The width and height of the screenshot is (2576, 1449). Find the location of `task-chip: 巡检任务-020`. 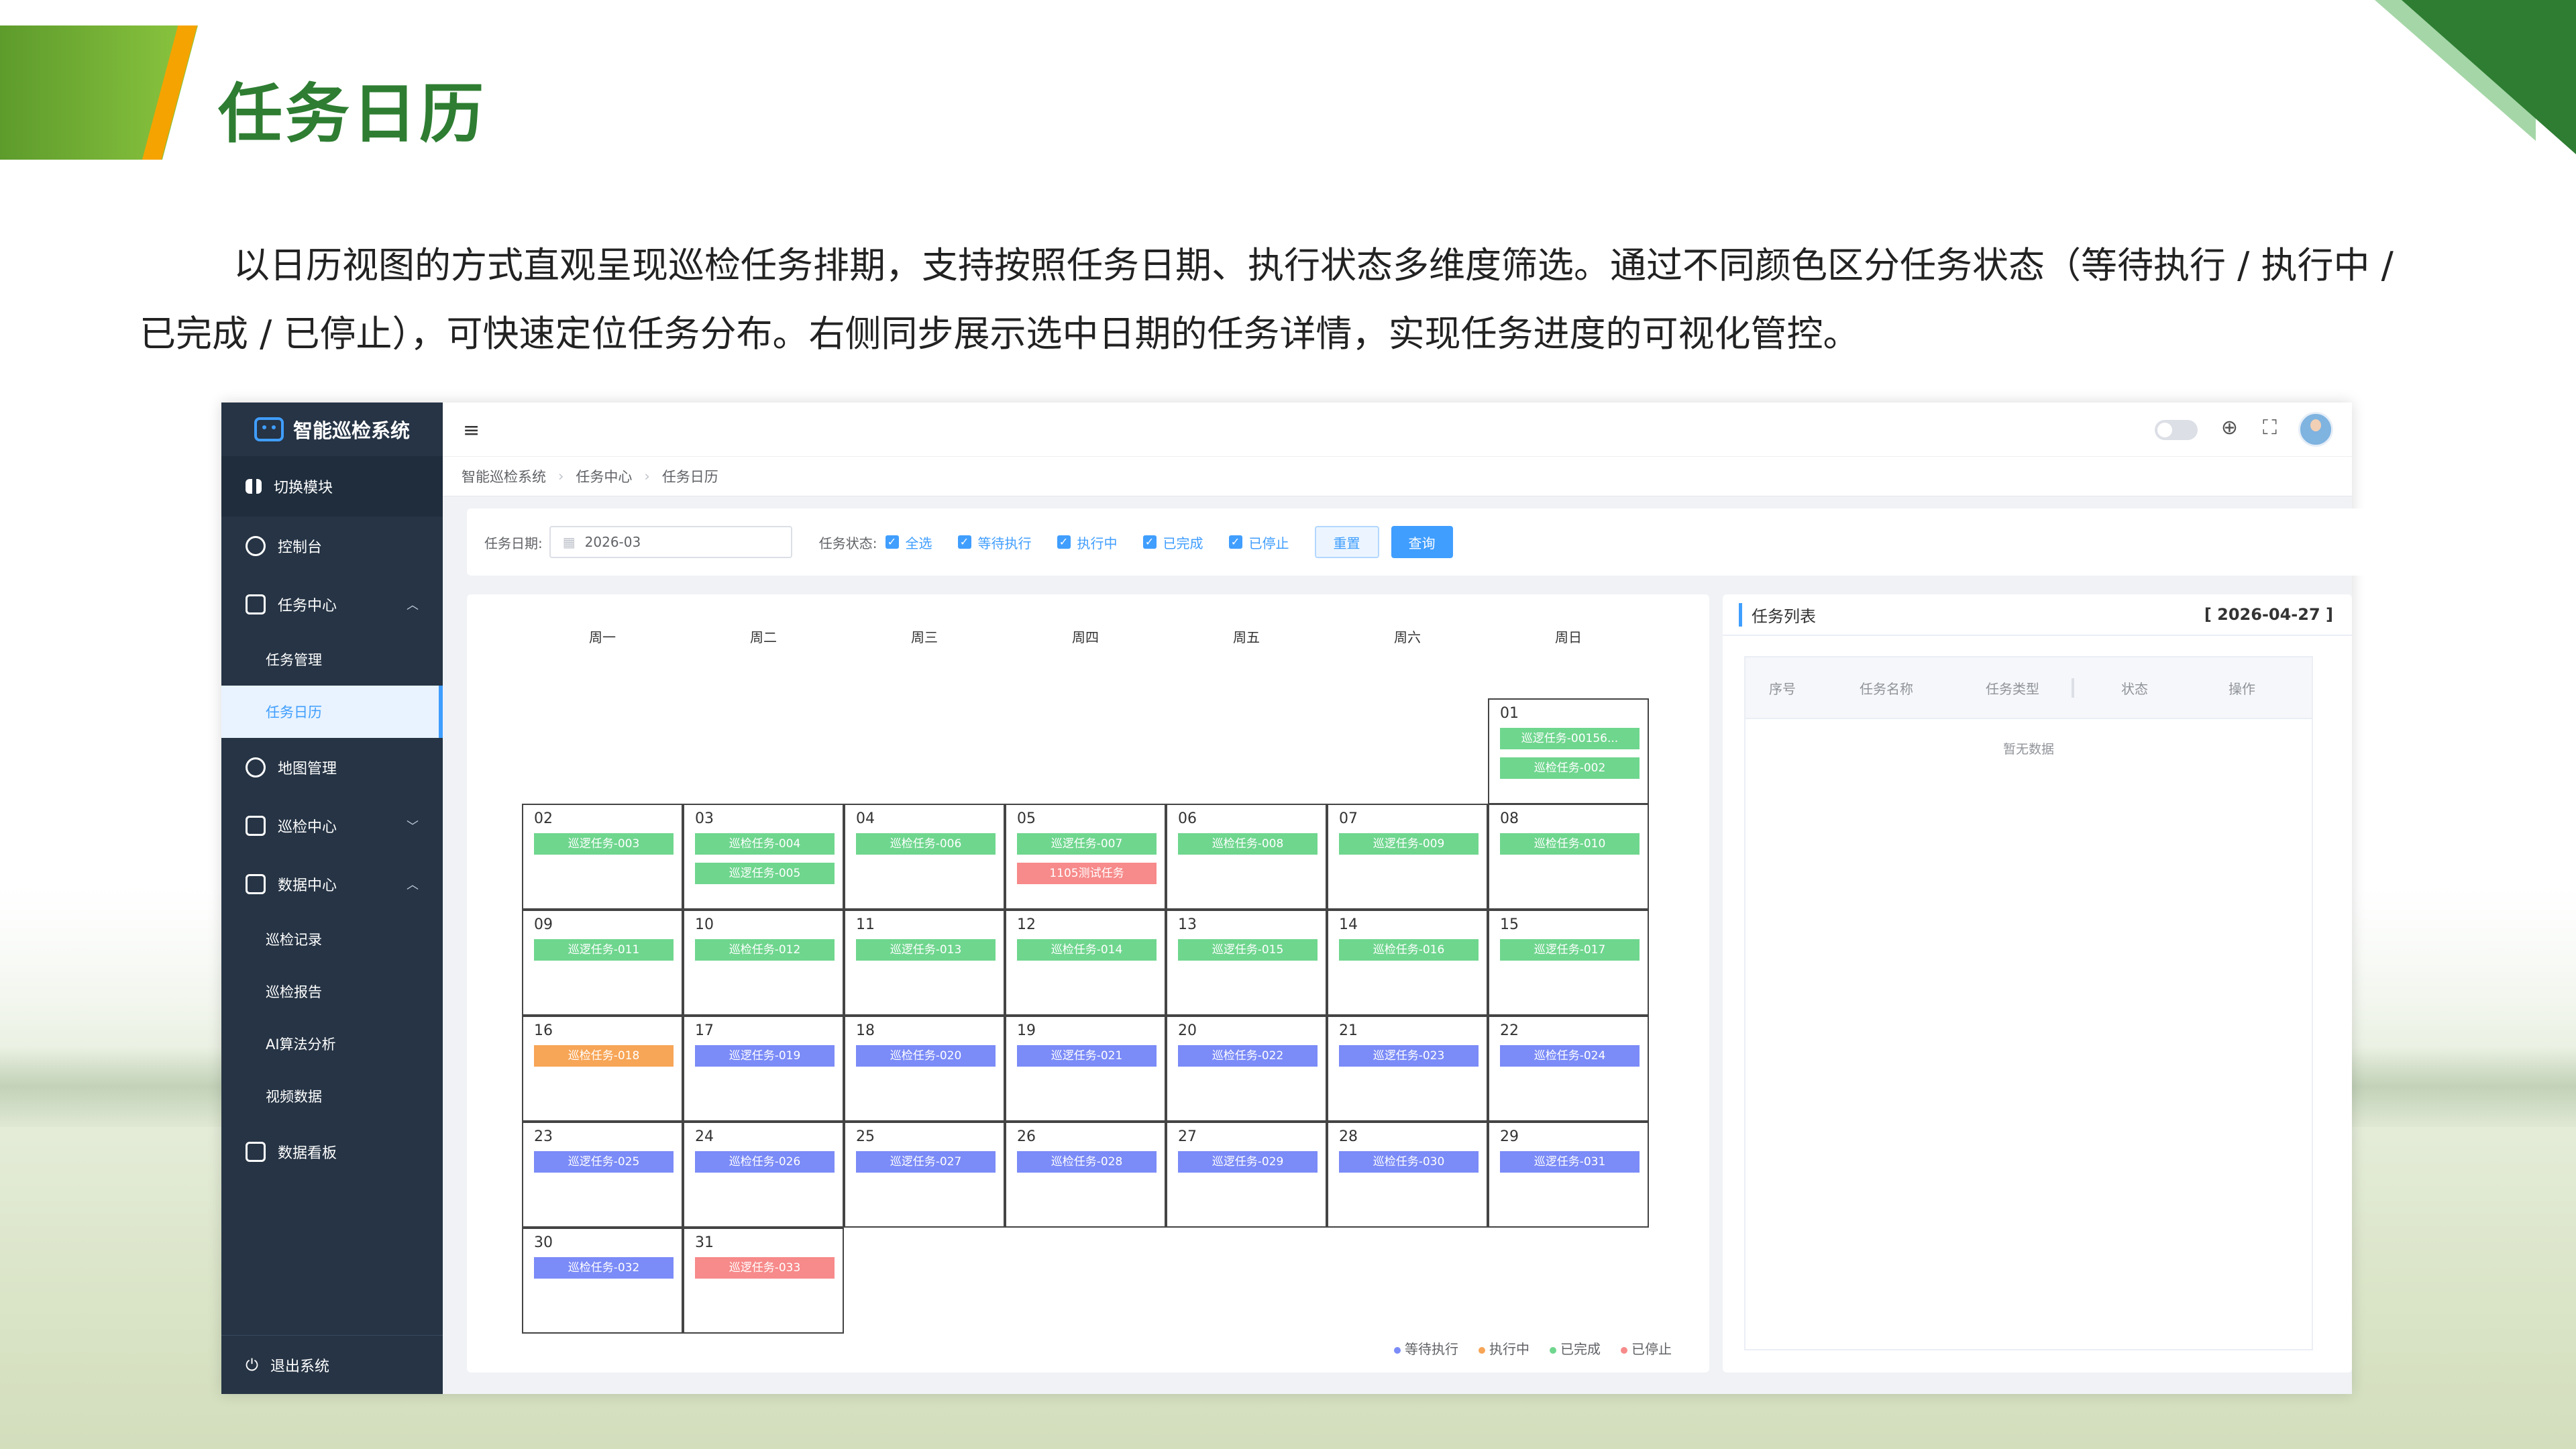

task-chip: 巡检任务-020 is located at coordinates (926, 1056).